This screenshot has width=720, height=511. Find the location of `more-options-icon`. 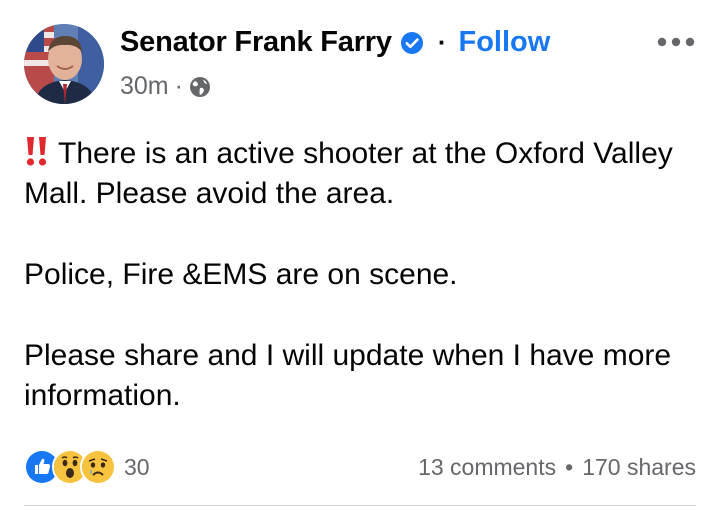

more-options-icon is located at coordinates (676, 42).